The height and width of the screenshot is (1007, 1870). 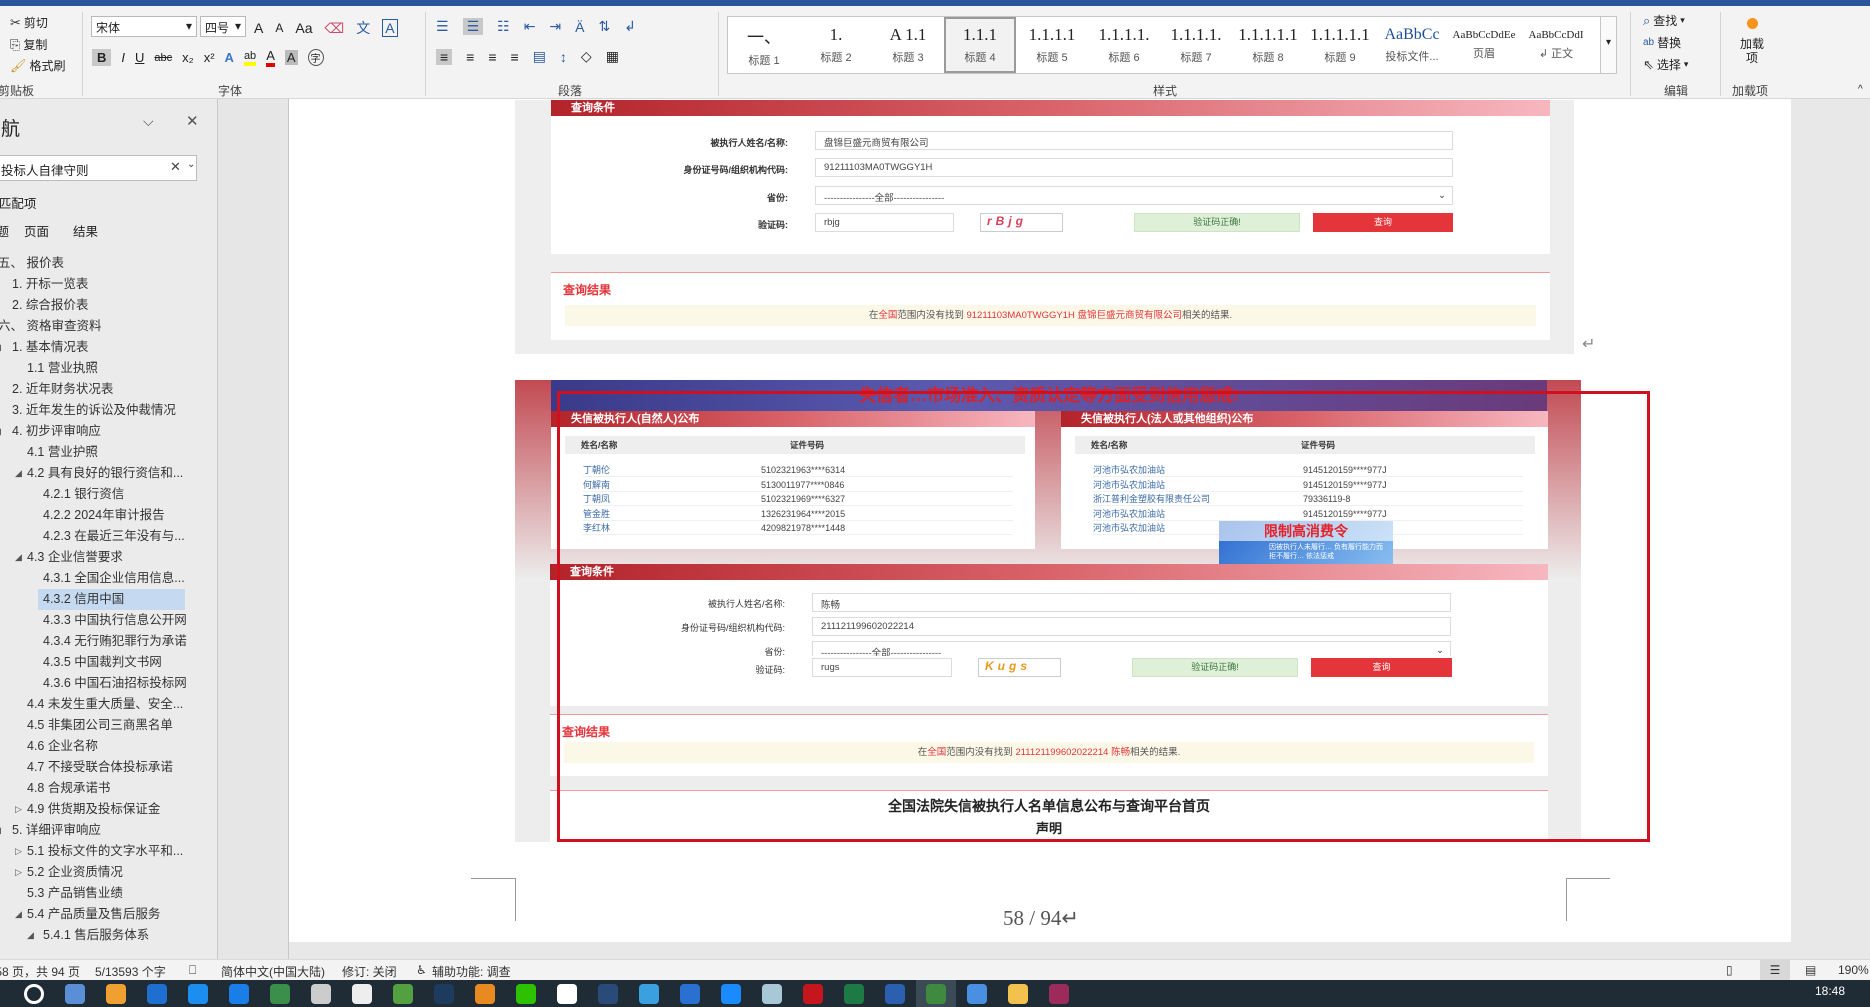 I want to click on sort-icon: ⇅, so click(x=605, y=26).